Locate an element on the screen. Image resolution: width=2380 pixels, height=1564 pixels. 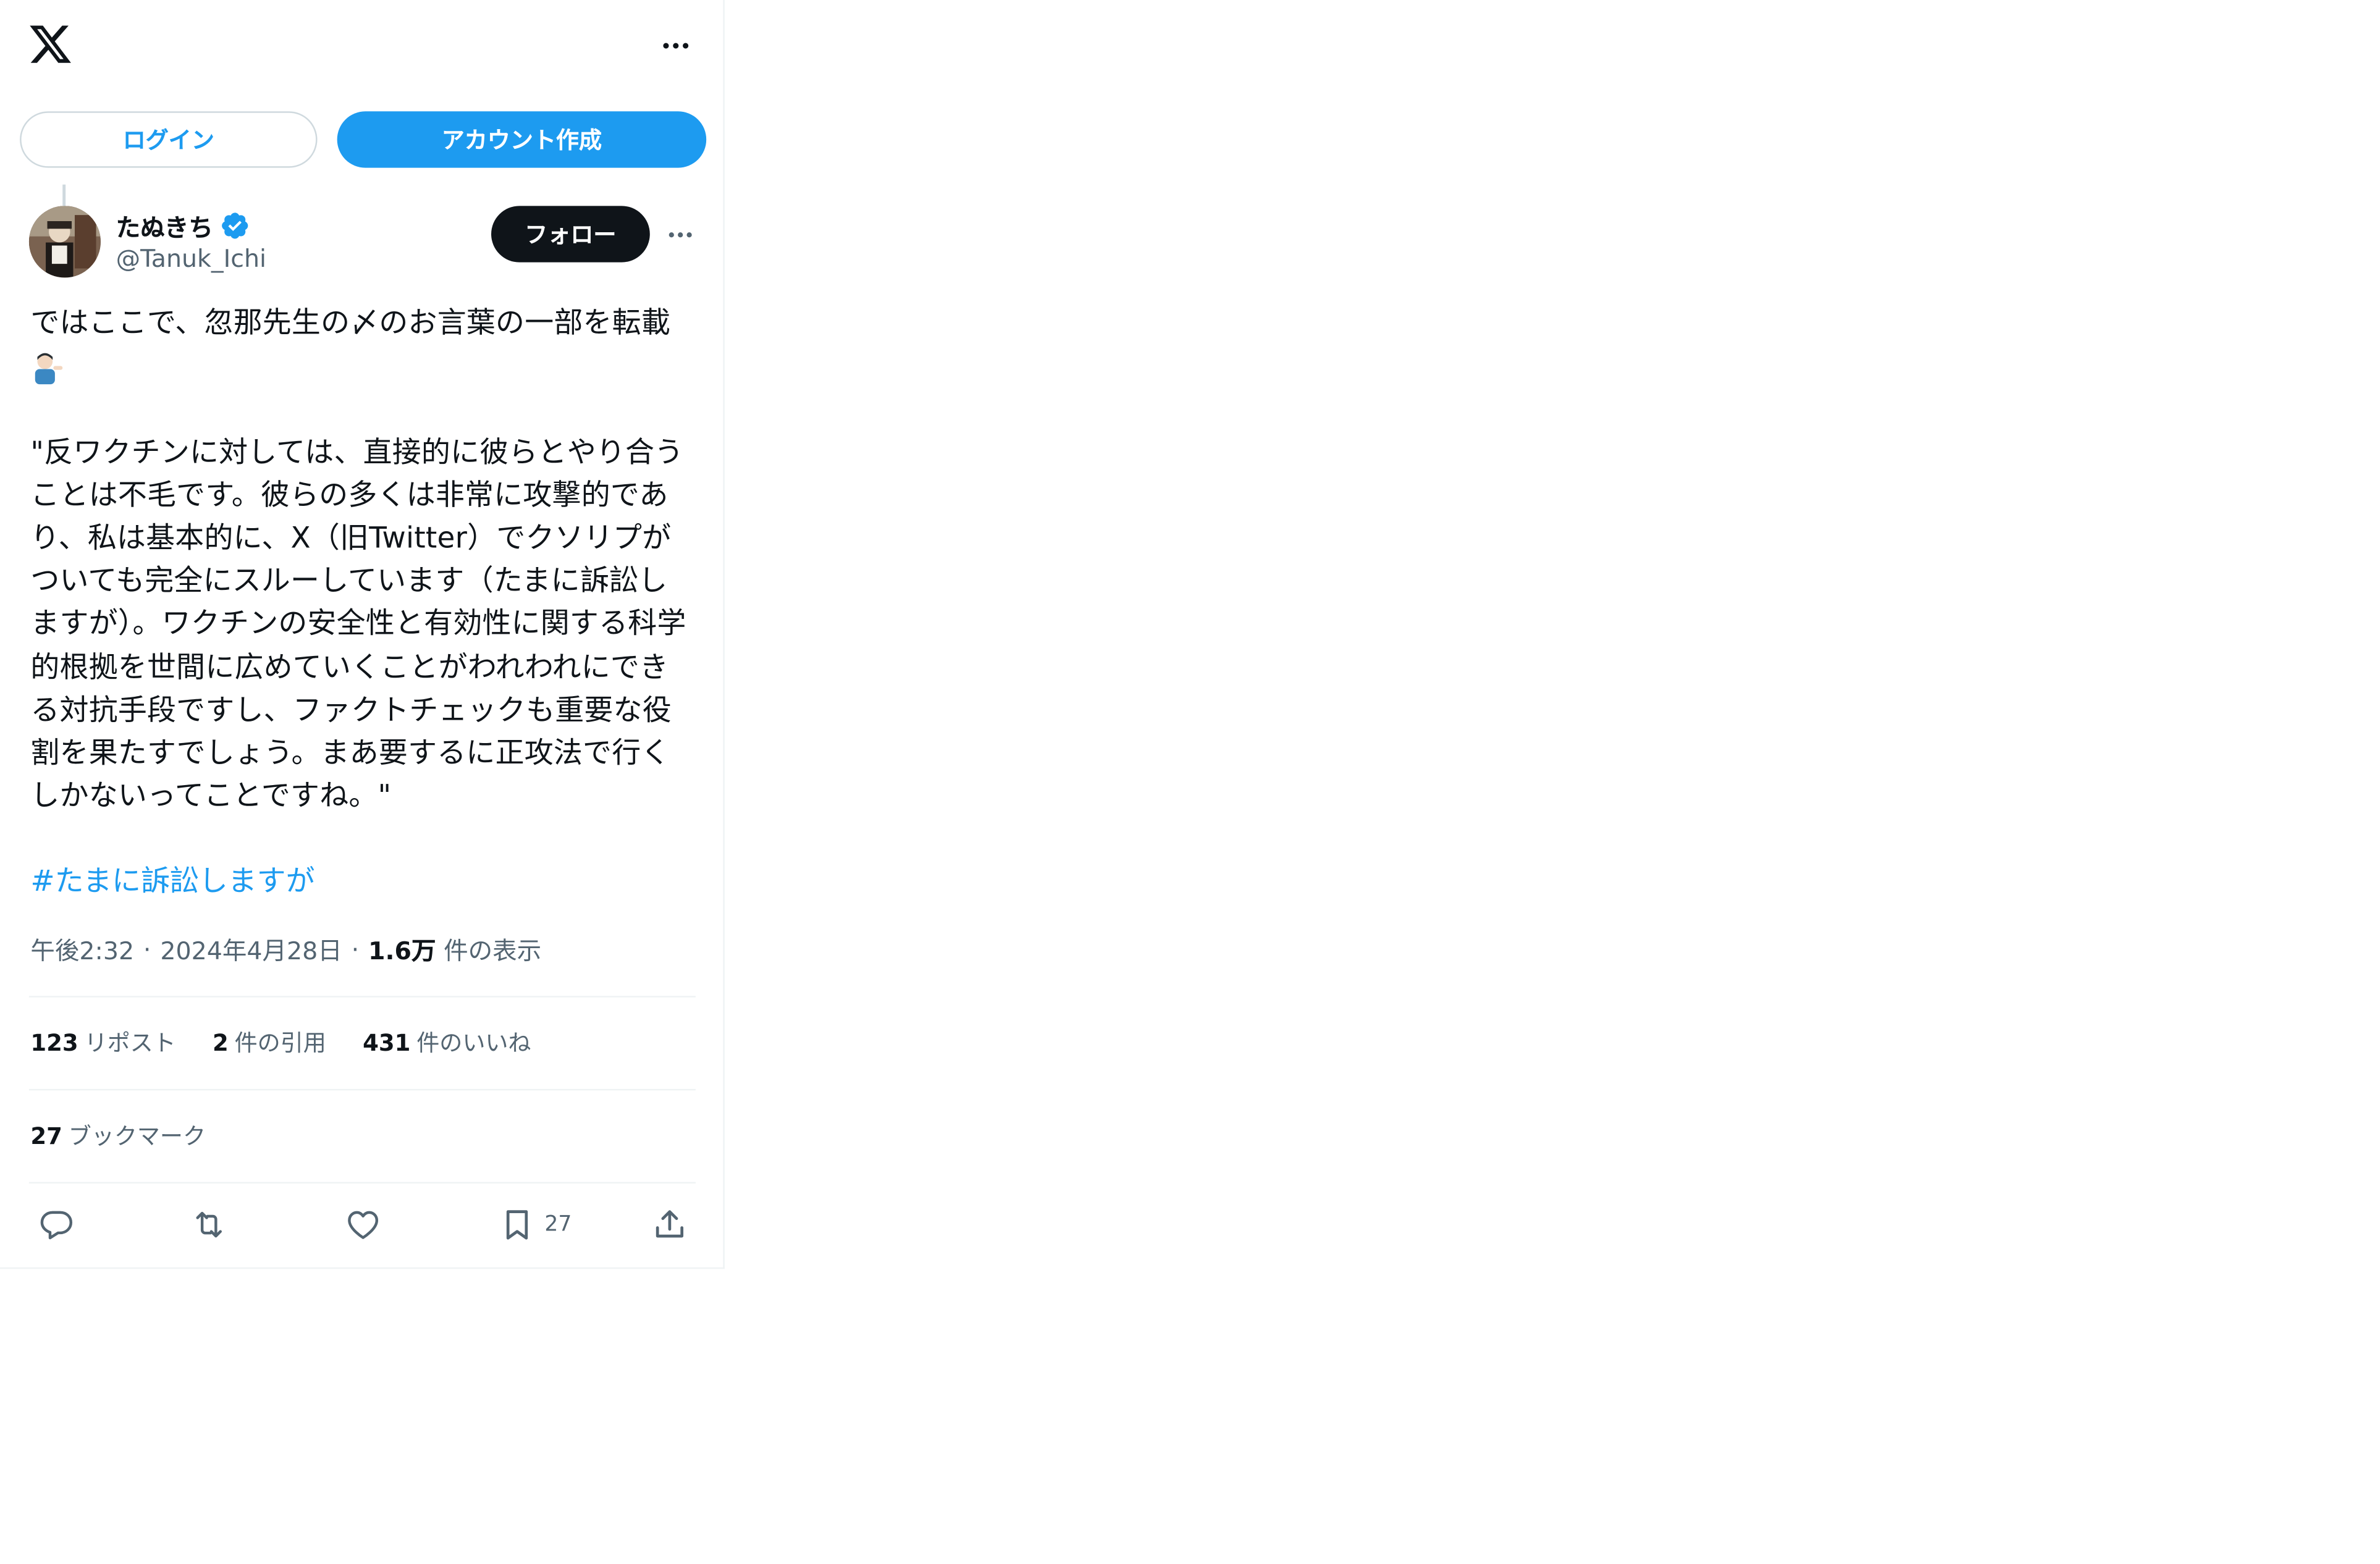
reply-button is located at coordinates (57, 1224).